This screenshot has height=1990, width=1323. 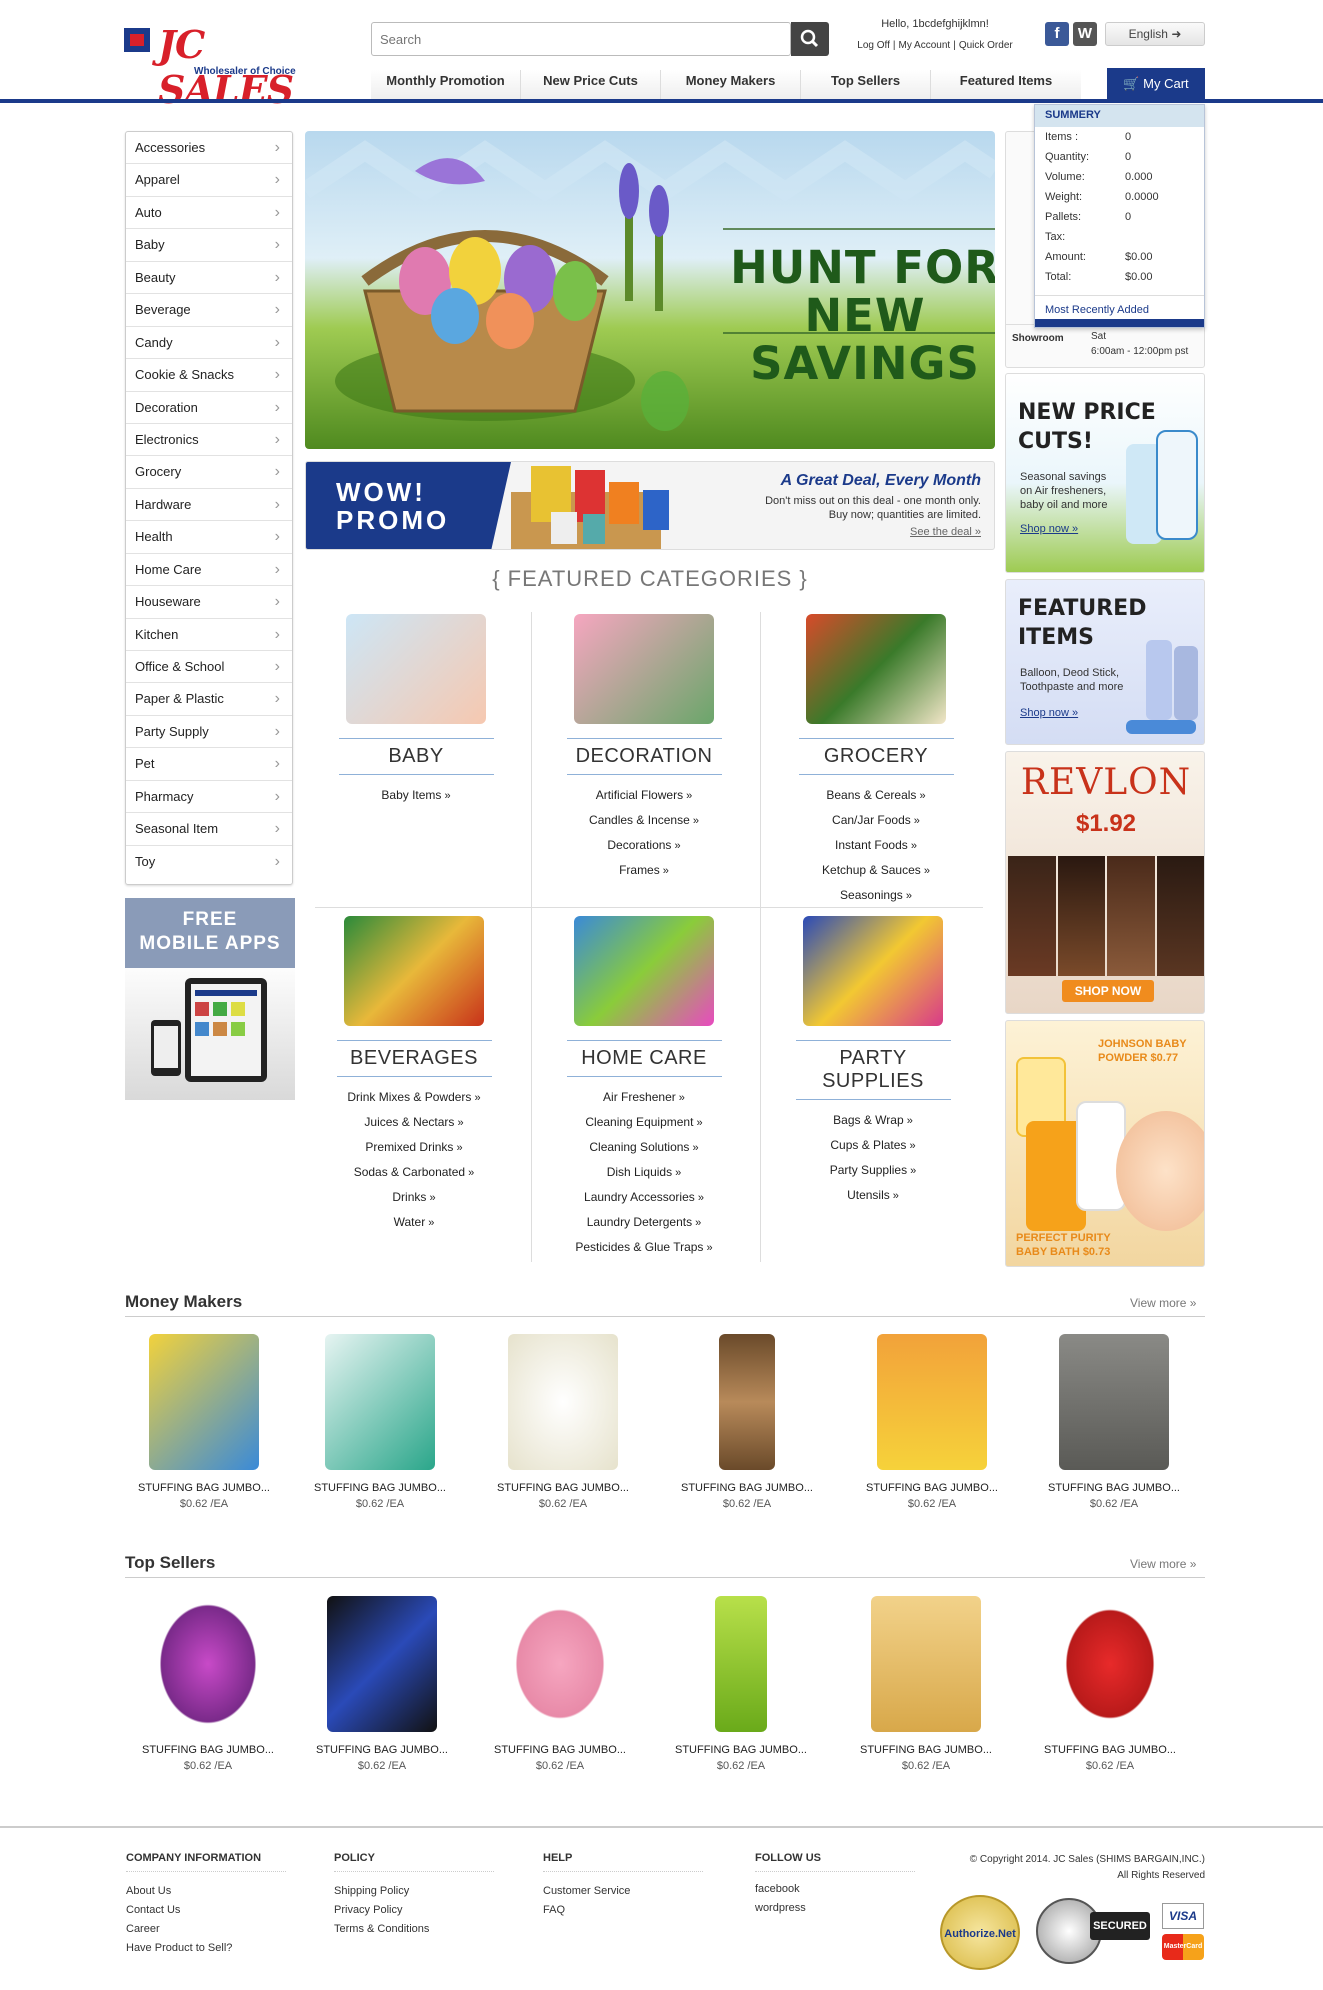 What do you see at coordinates (1006, 85) in the screenshot?
I see `nav-featured-items: Featured Items` at bounding box center [1006, 85].